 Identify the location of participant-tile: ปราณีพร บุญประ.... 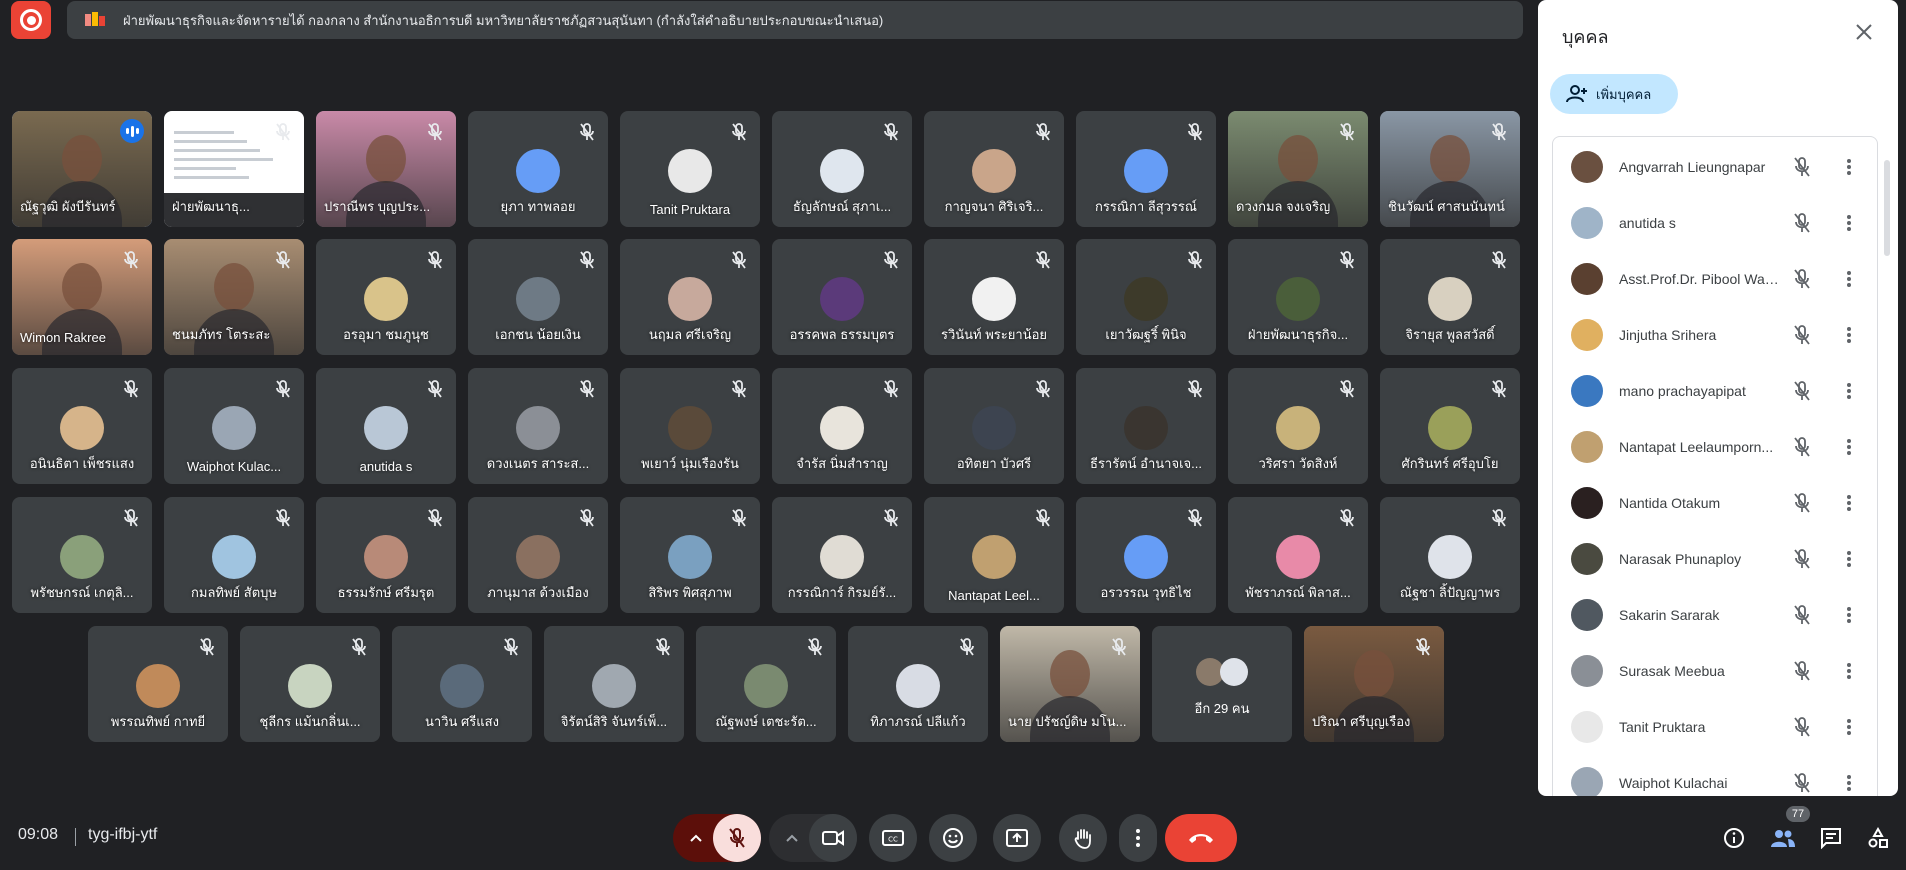
(386, 169).